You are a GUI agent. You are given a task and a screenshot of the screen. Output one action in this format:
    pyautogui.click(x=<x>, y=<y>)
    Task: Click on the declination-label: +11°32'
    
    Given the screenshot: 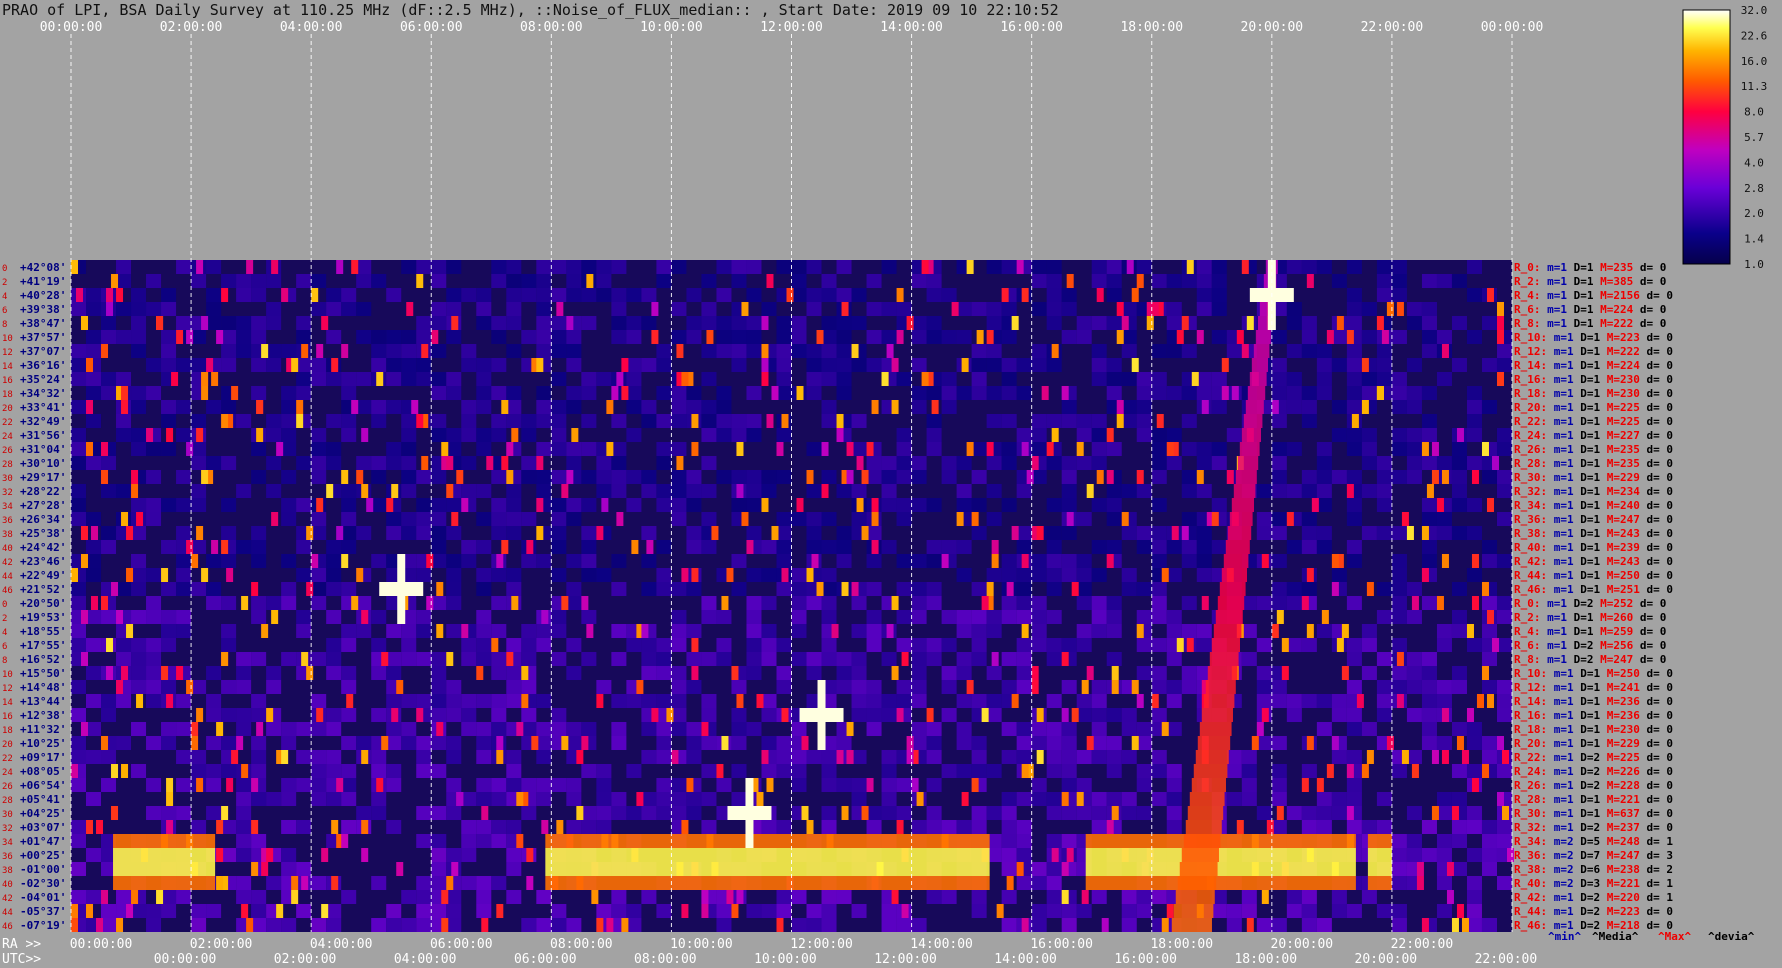 What is the action you would take?
    pyautogui.click(x=43, y=729)
    